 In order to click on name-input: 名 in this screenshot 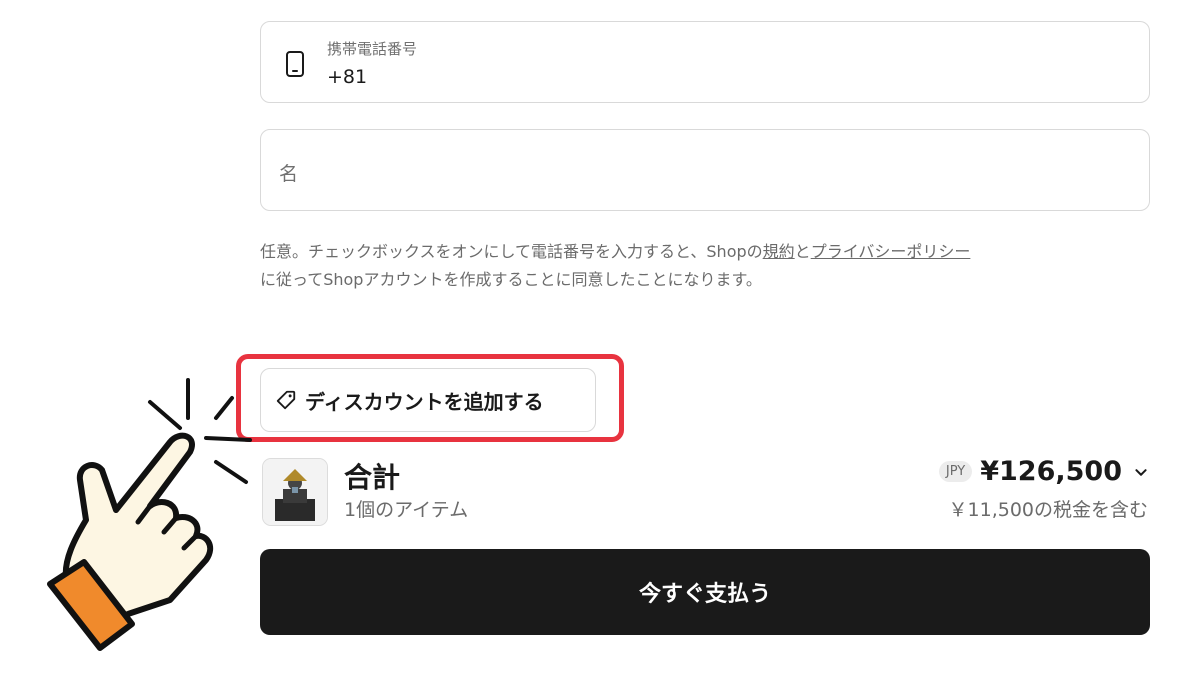, I will do `click(288, 172)`.